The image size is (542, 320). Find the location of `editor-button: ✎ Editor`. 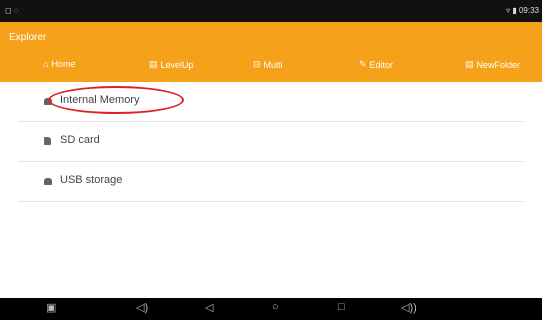

editor-button: ✎ Editor is located at coordinates (376, 64).